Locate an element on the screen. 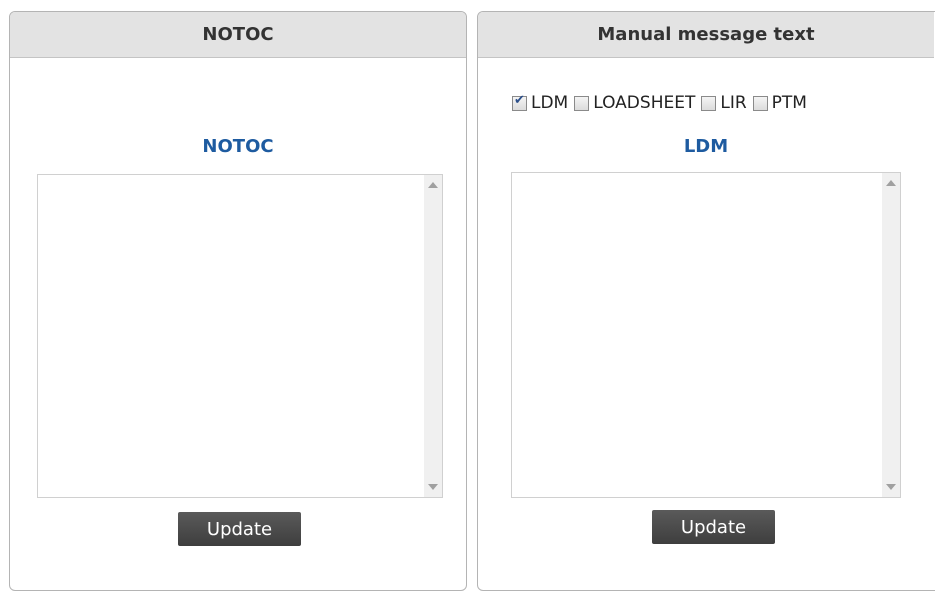  notoc-scrollbar is located at coordinates (433, 336).